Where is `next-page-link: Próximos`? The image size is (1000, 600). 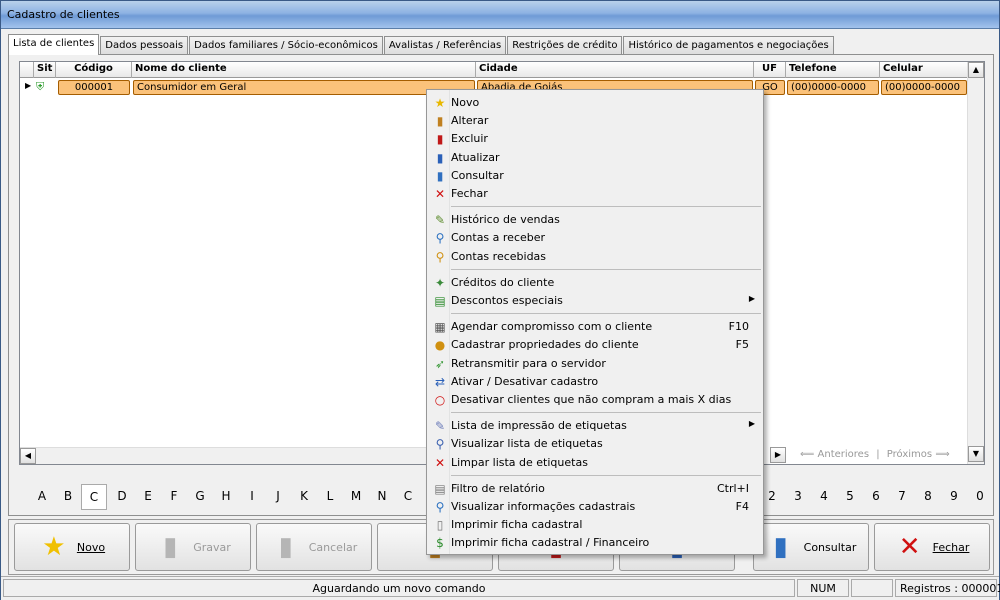 next-page-link: Próximos is located at coordinates (909, 454).